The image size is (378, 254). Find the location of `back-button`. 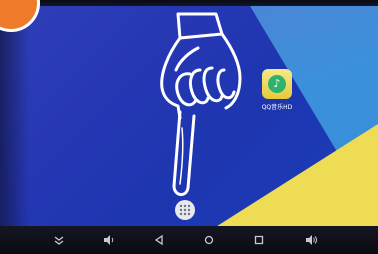

back-button is located at coordinates (159, 240).